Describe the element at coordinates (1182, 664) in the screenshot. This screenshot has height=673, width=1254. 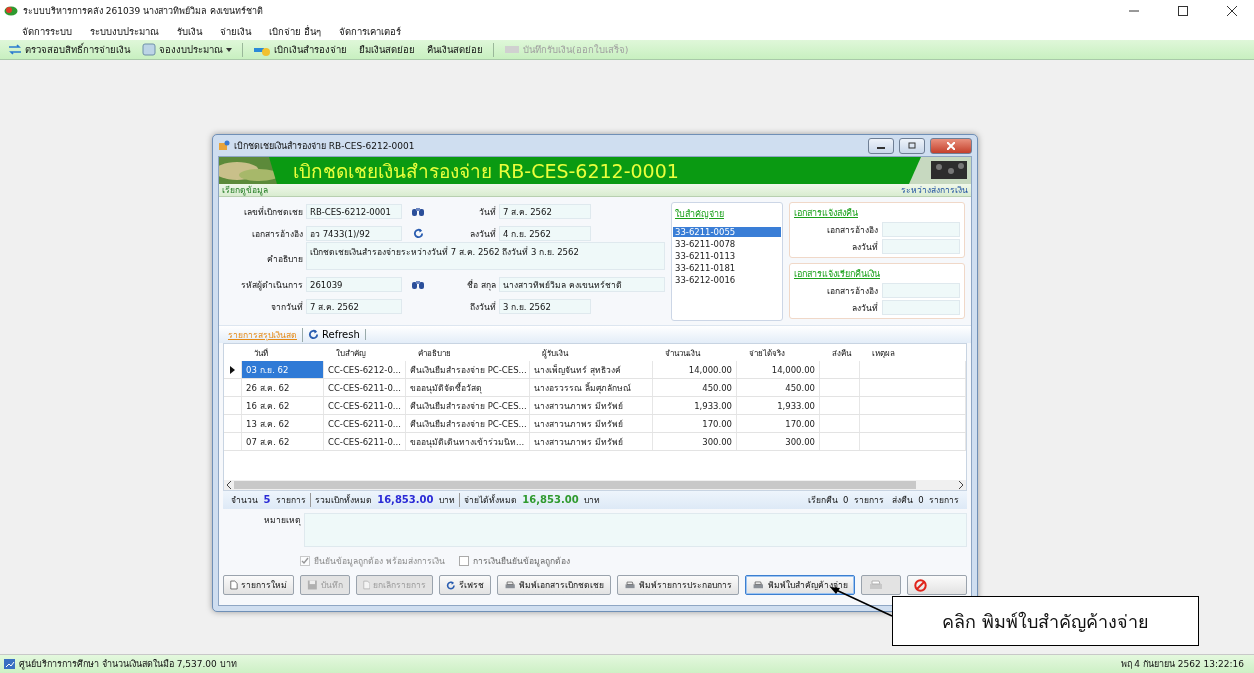
I see `status-datetime: พฤ 4 กันยายน 2562 13:22:16` at that location.